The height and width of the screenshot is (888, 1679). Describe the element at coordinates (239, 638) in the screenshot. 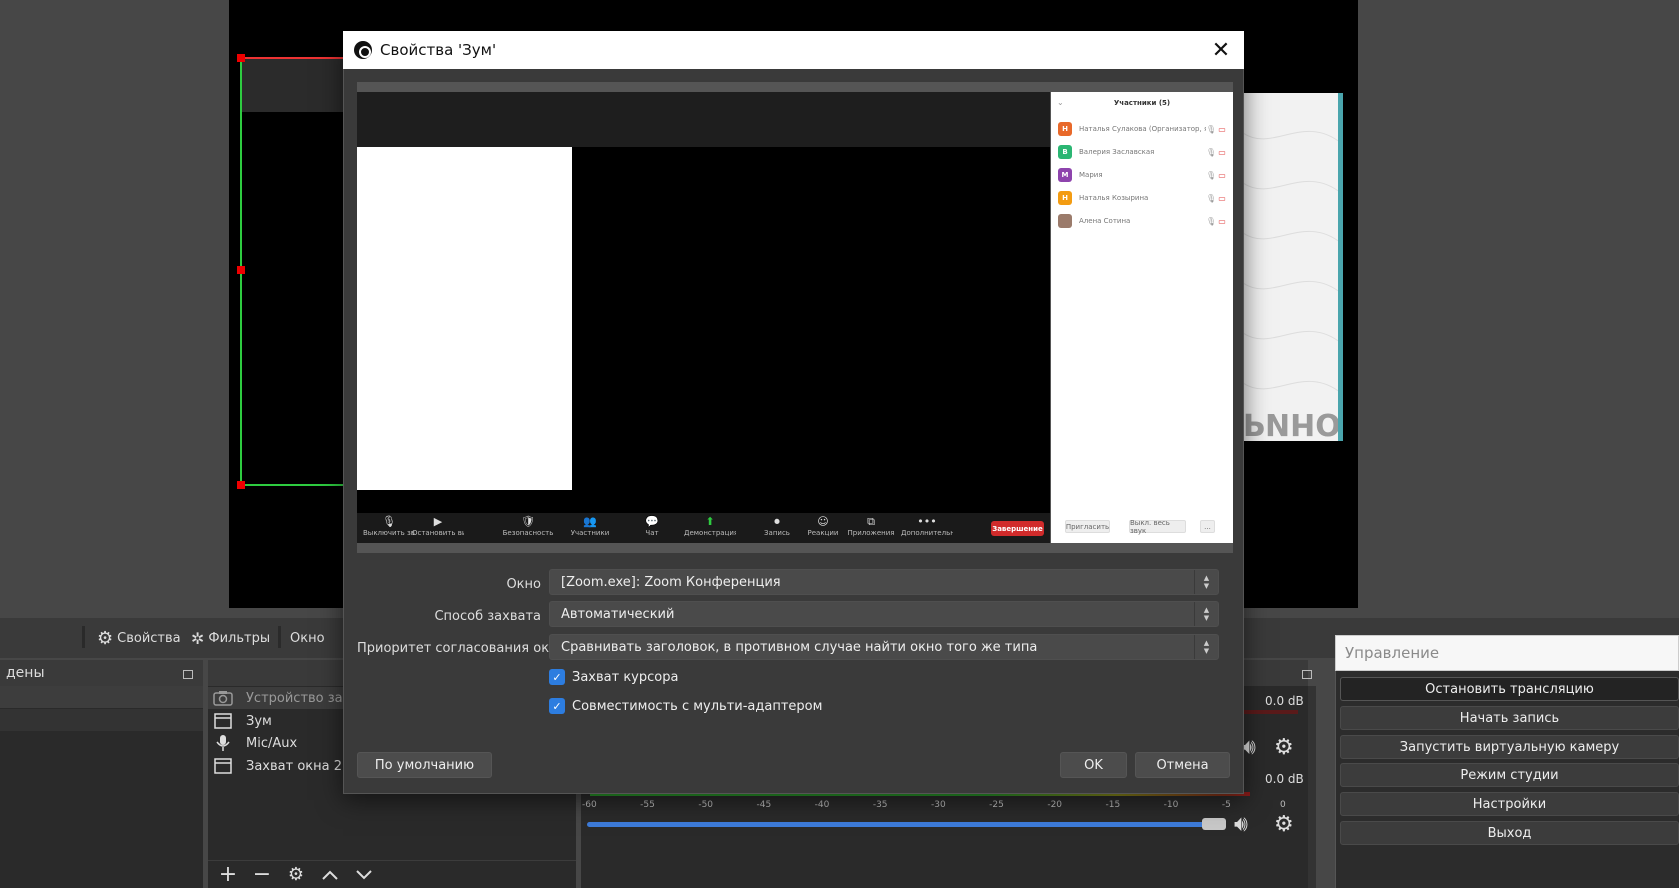

I see `filters-label: Фильтры` at that location.